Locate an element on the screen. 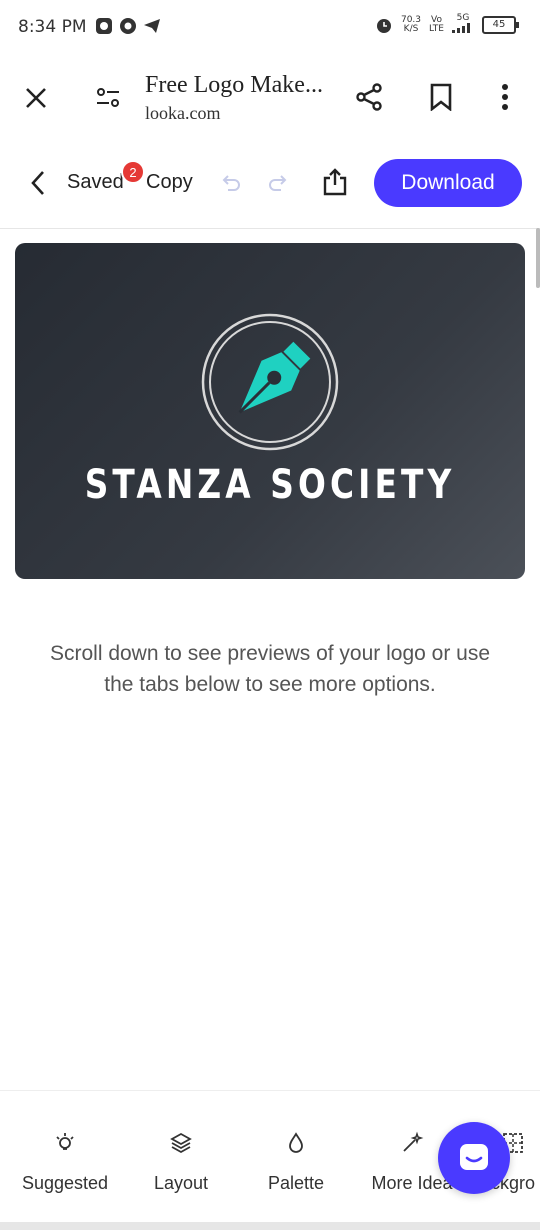  close-button is located at coordinates (36, 98).